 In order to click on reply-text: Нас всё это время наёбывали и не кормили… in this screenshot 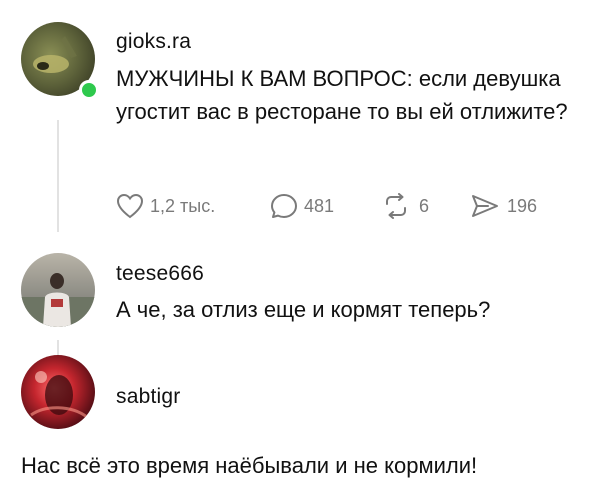, I will do `click(249, 465)`.